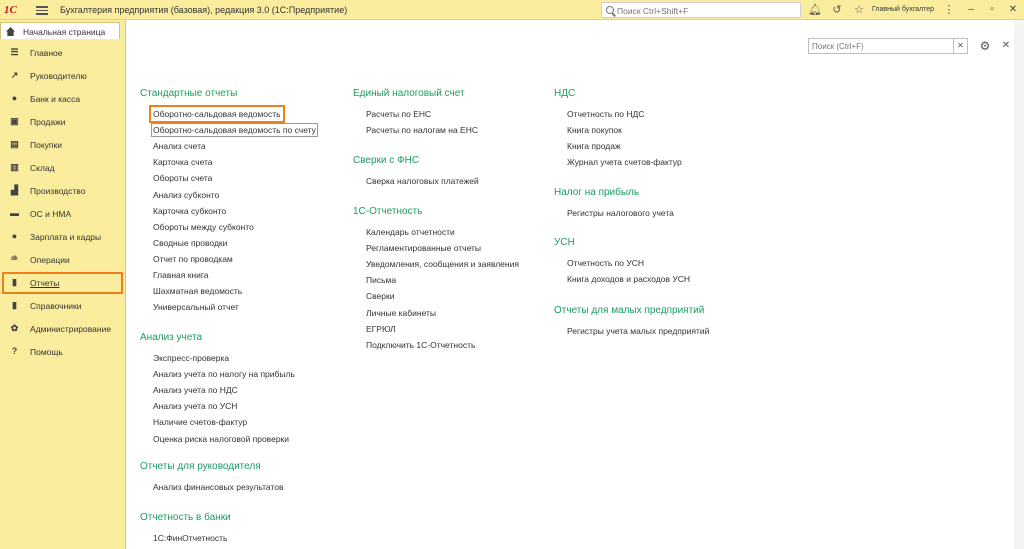 The image size is (1024, 549). What do you see at coordinates (64, 32) in the screenshot?
I see `home-tab-label: Начальная страница` at bounding box center [64, 32].